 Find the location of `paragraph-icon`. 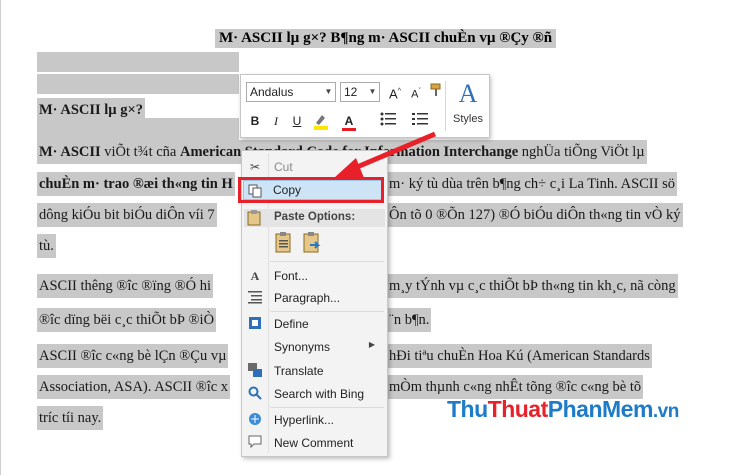

paragraph-icon is located at coordinates (255, 298).